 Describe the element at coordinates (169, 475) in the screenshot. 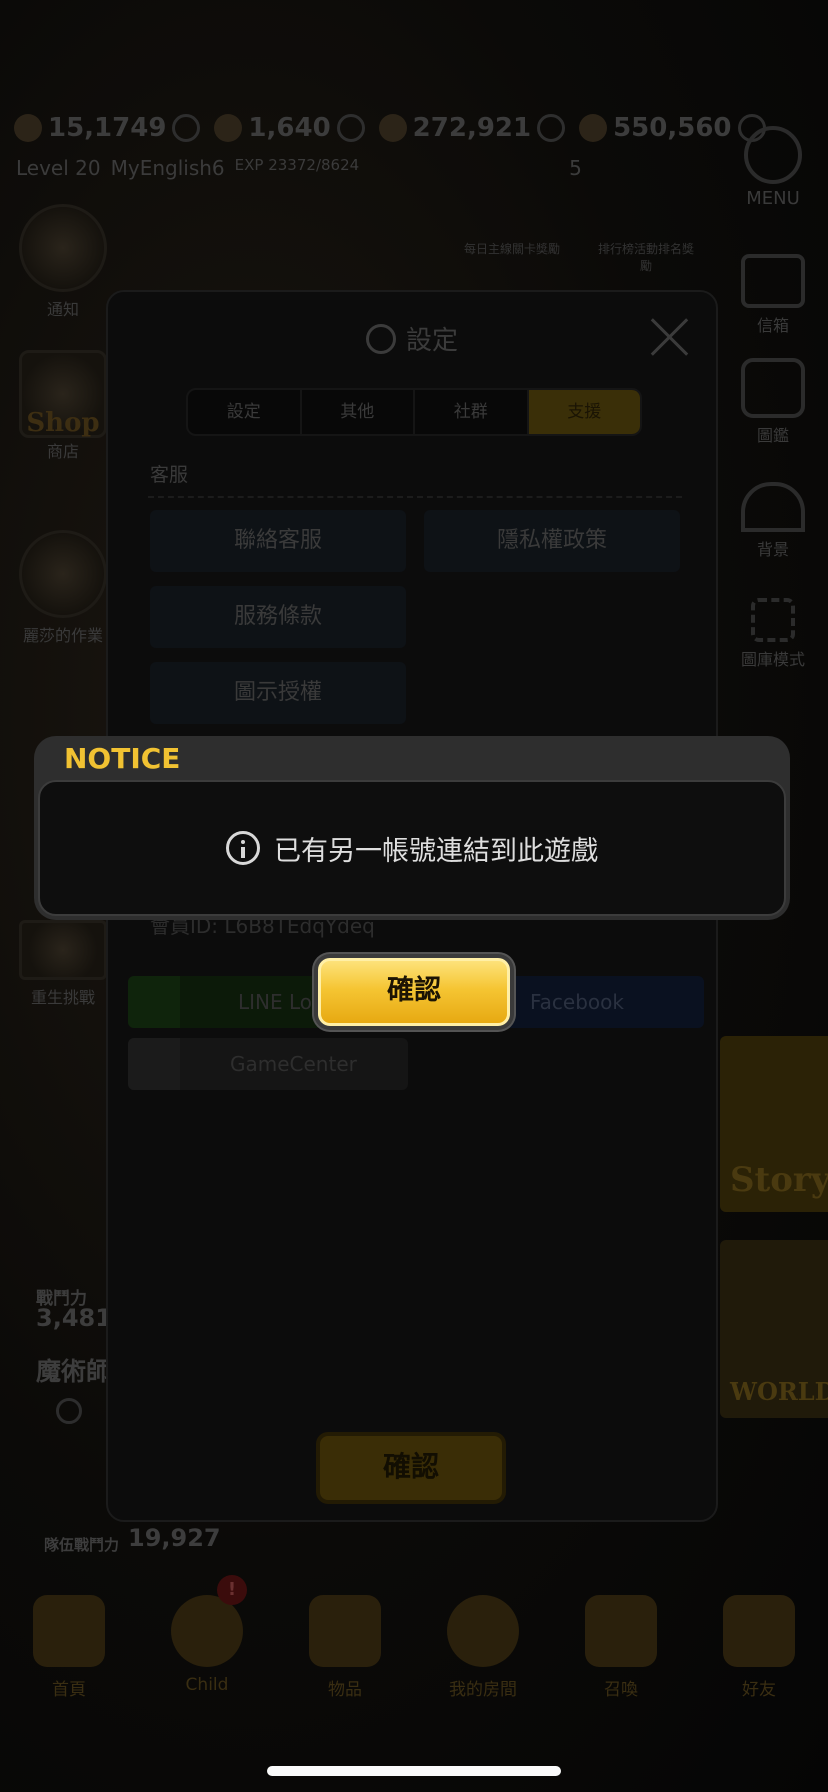

I see `section-customer-service: 客服` at that location.